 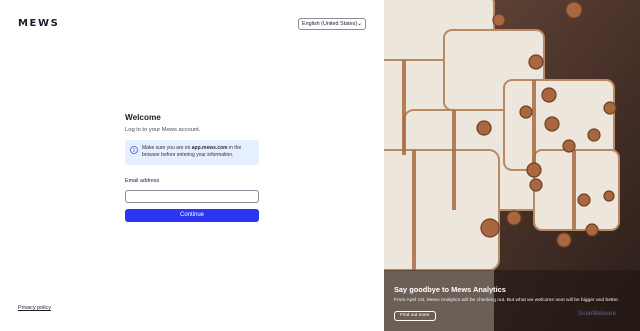 What do you see at coordinates (192, 215) in the screenshot?
I see `continue-button: Continue` at bounding box center [192, 215].